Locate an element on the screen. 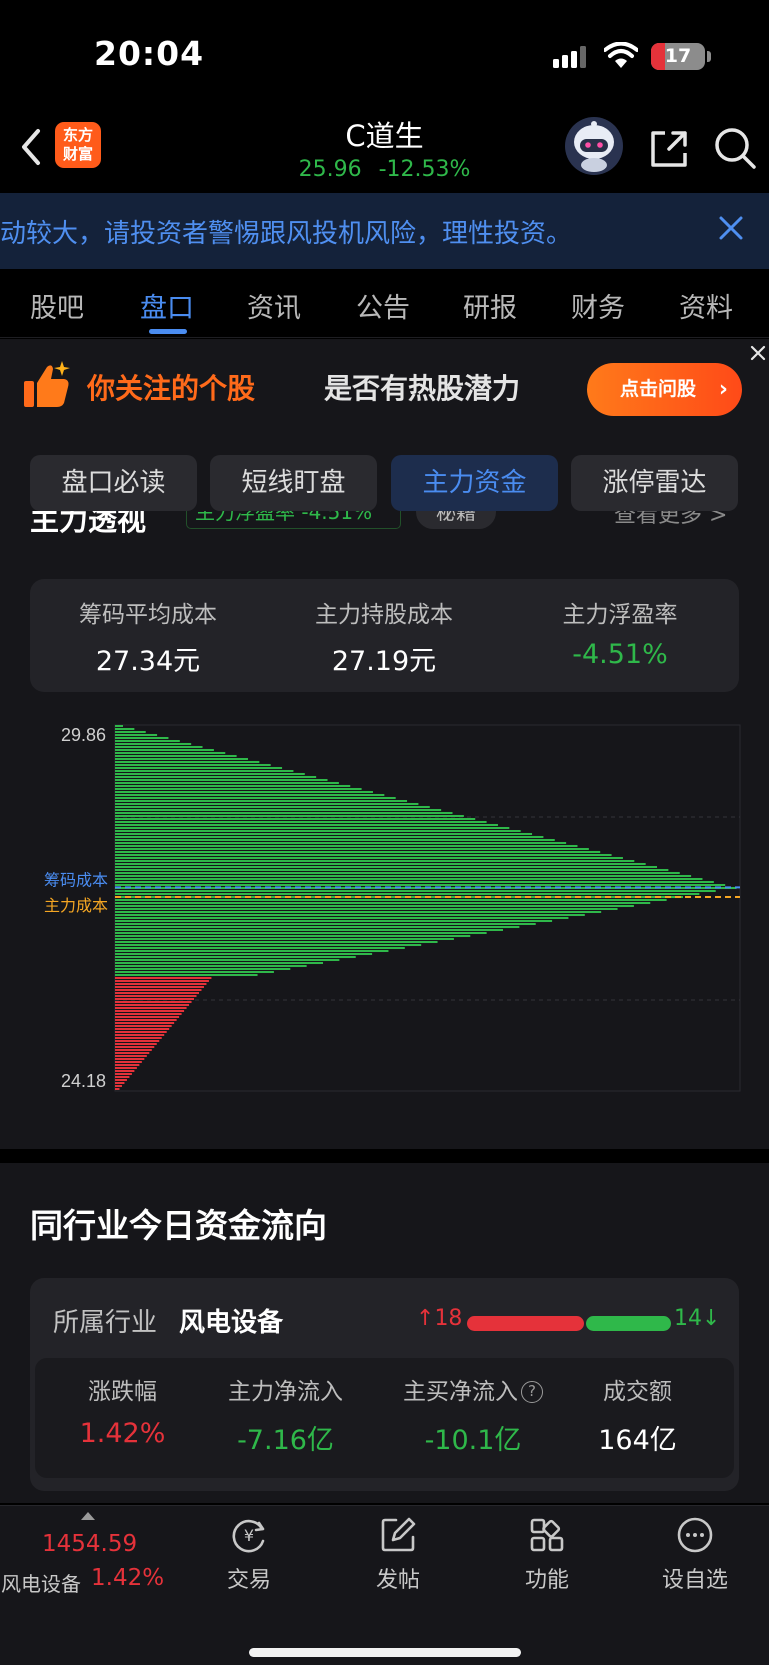 Image resolution: width=769 pixels, height=1665 pixels. add-watchlist-button: 设自选 is located at coordinates (695, 1554).